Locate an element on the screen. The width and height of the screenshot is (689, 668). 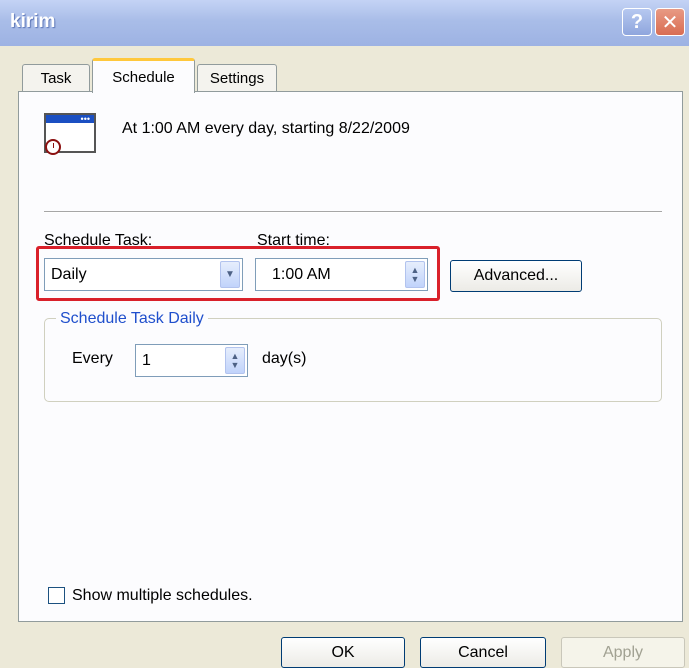
clock-icon is located at coordinates (53, 147).